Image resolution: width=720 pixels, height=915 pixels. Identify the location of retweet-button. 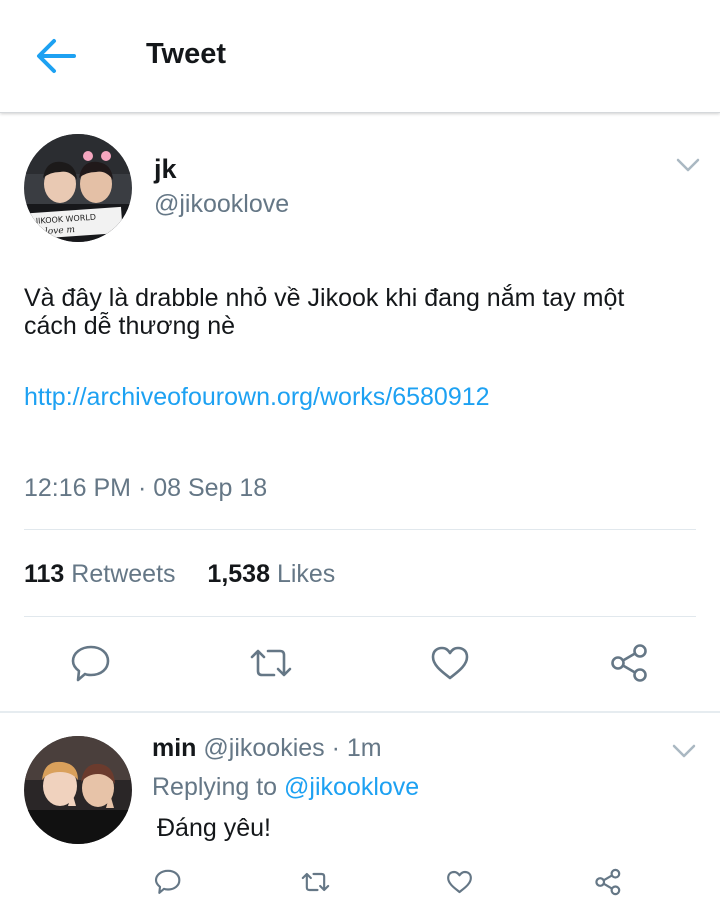
(271, 663).